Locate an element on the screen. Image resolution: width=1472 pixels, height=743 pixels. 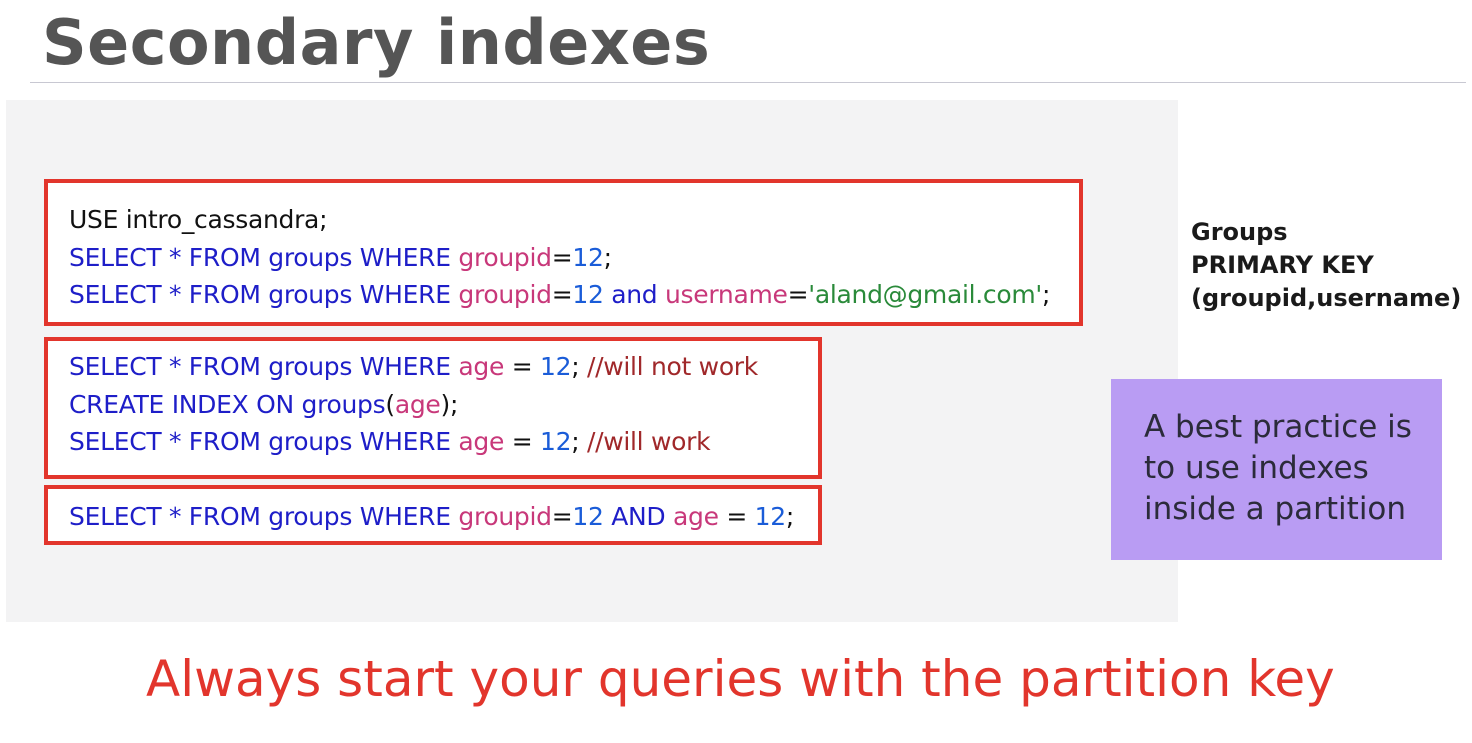
code-token-kw: and is located at coordinates (634, 294).